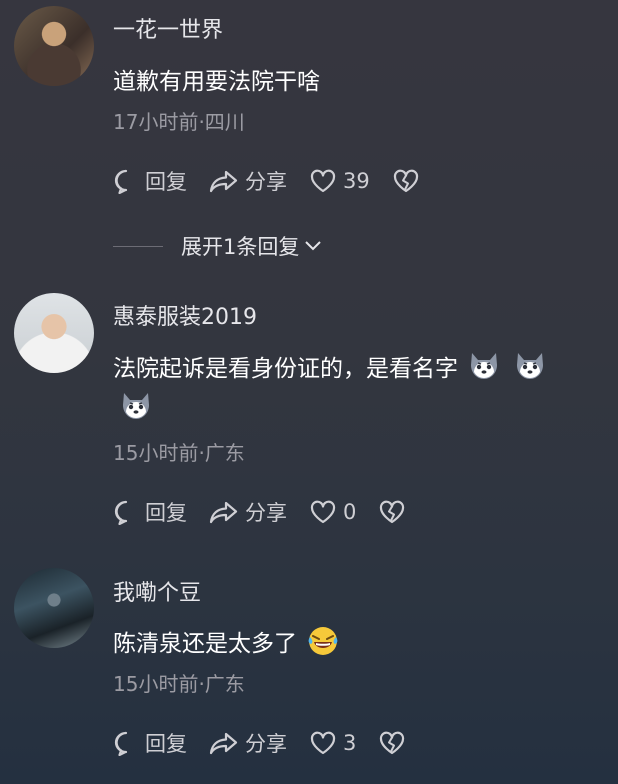 The image size is (618, 784). Describe the element at coordinates (240, 247) in the screenshot. I see `expand-replies-label: 展开1条回复` at that location.